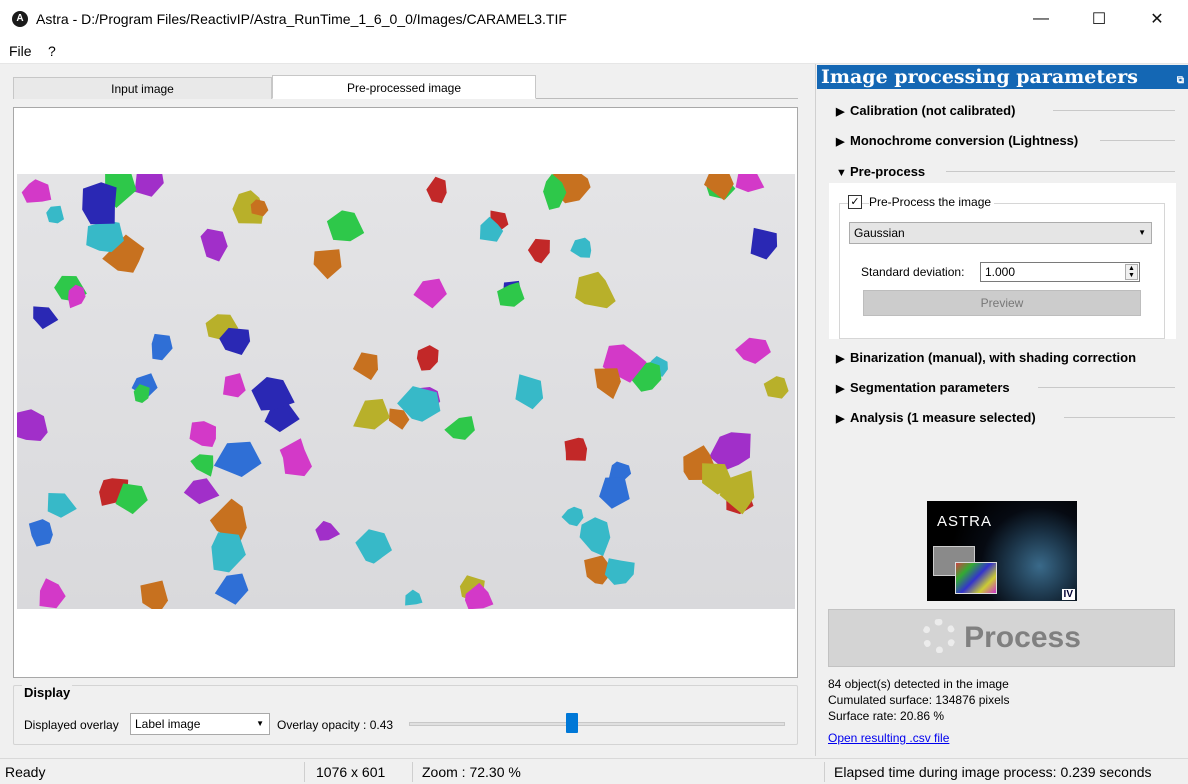  I want to click on app-icon: A, so click(20, 19).